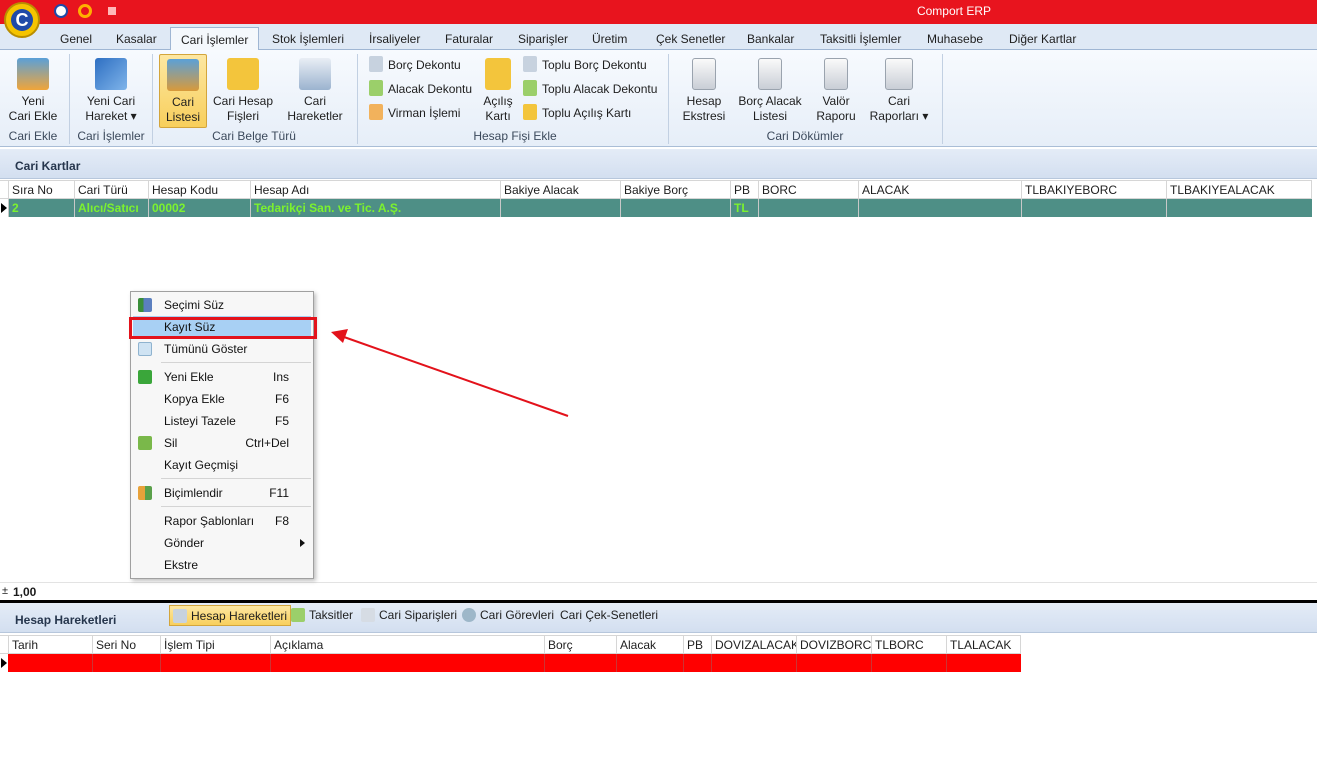 Image resolution: width=1317 pixels, height=780 pixels. I want to click on cari-raporlari-button: Cari Raporları ▾, so click(899, 90).